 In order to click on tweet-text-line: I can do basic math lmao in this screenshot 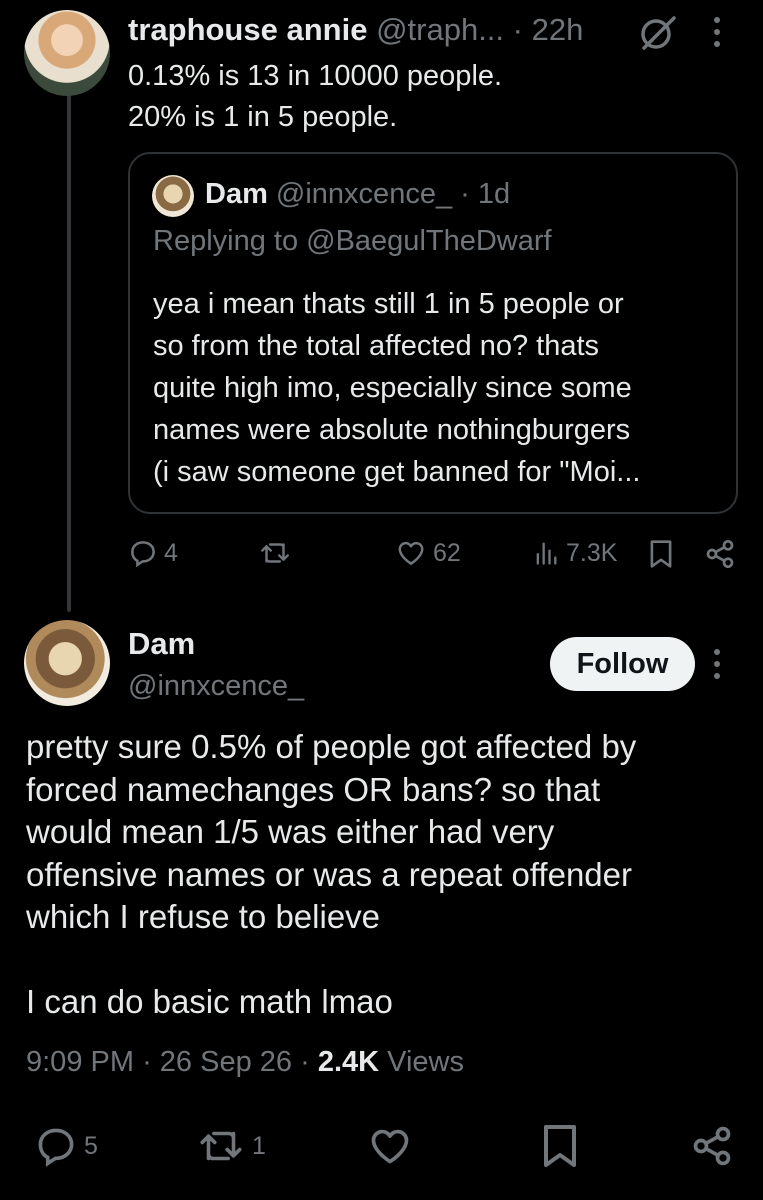, I will do `click(209, 1001)`.